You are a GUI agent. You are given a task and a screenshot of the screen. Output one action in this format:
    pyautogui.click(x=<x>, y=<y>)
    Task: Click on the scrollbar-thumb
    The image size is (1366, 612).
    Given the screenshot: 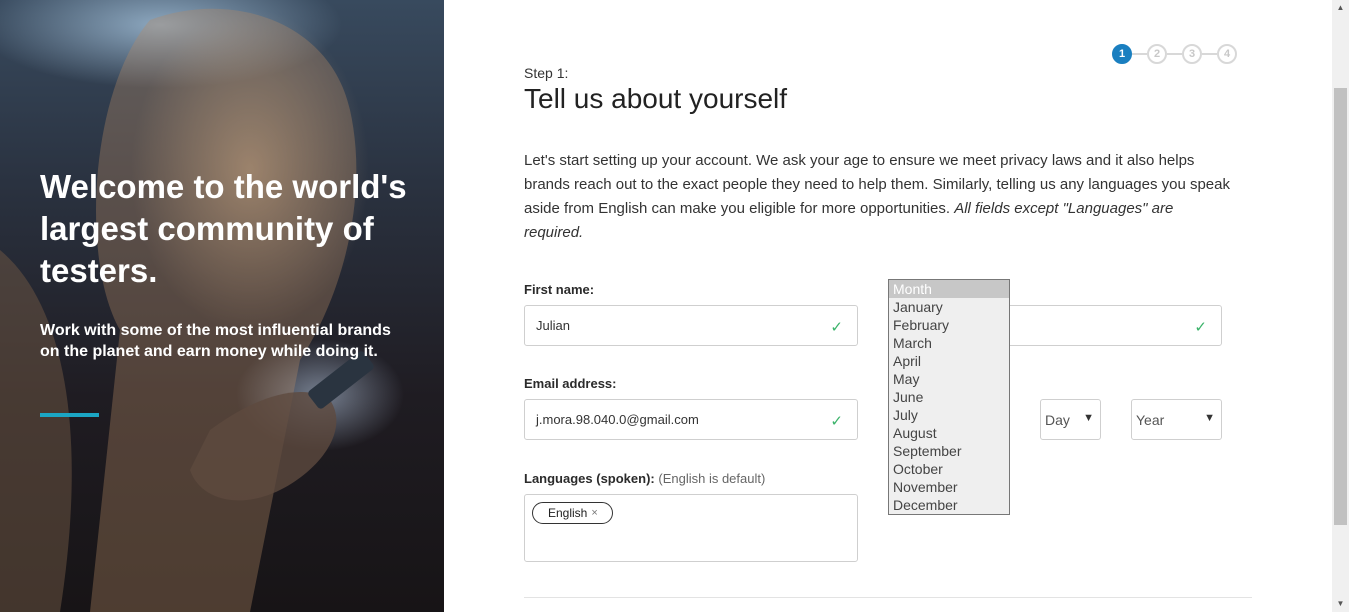 What is the action you would take?
    pyautogui.click(x=1340, y=306)
    